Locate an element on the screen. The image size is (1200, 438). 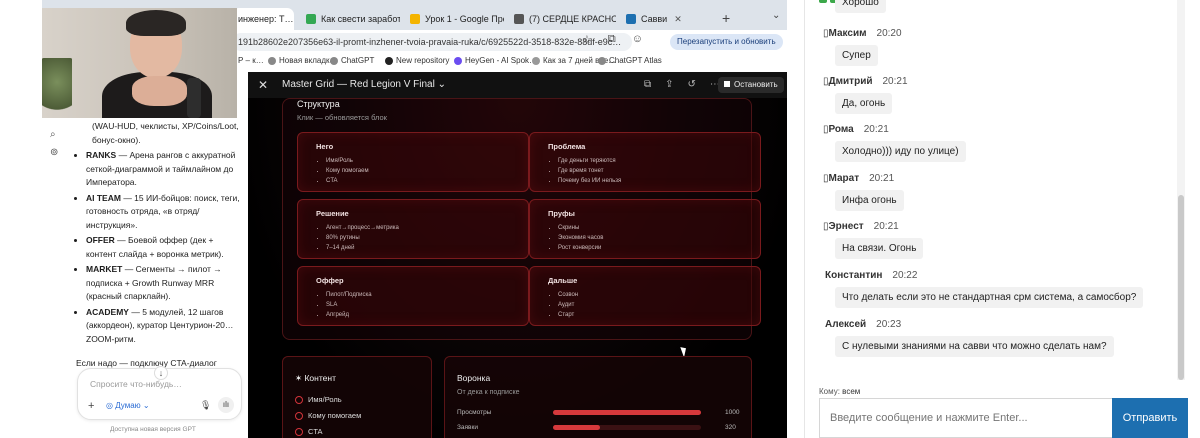
circle-check-icon is located at coordinates (299, 431).